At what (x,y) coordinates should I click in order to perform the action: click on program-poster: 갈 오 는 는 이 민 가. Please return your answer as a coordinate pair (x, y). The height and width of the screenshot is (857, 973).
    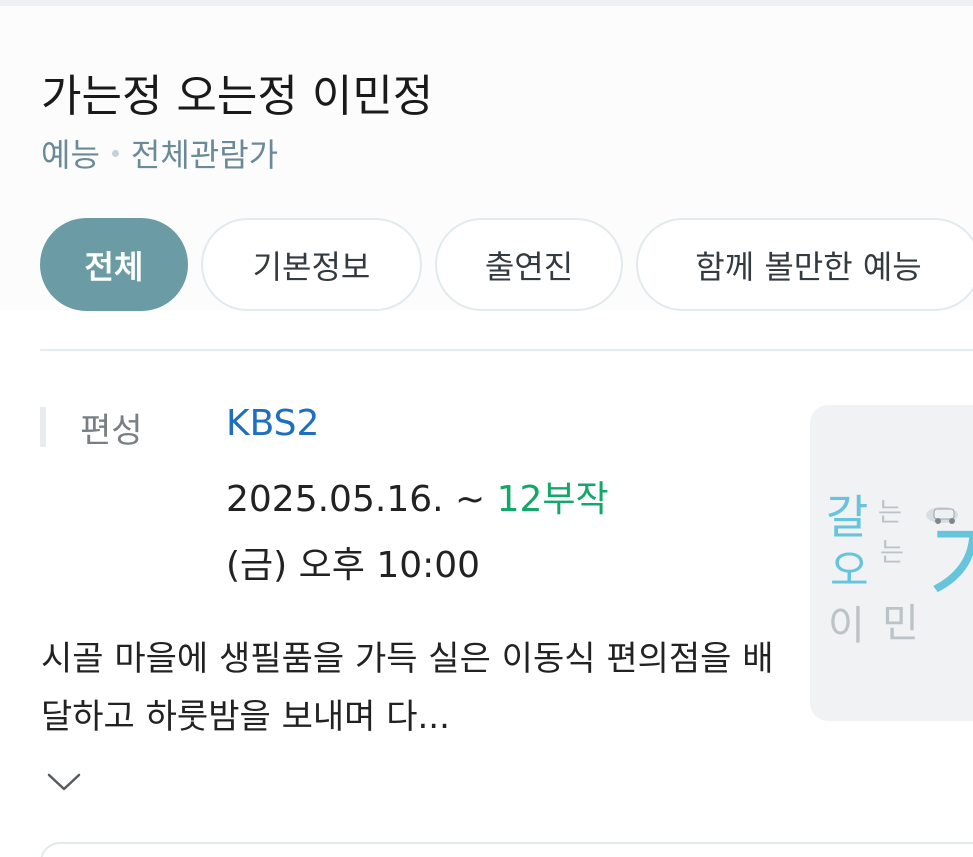
    Looking at the image, I should click on (891, 563).